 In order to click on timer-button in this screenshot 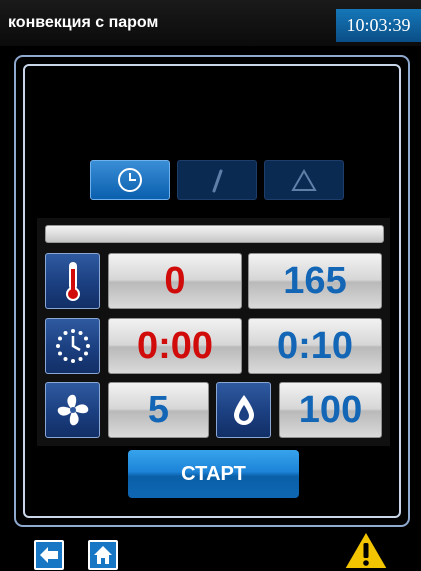, I will do `click(72, 346)`.